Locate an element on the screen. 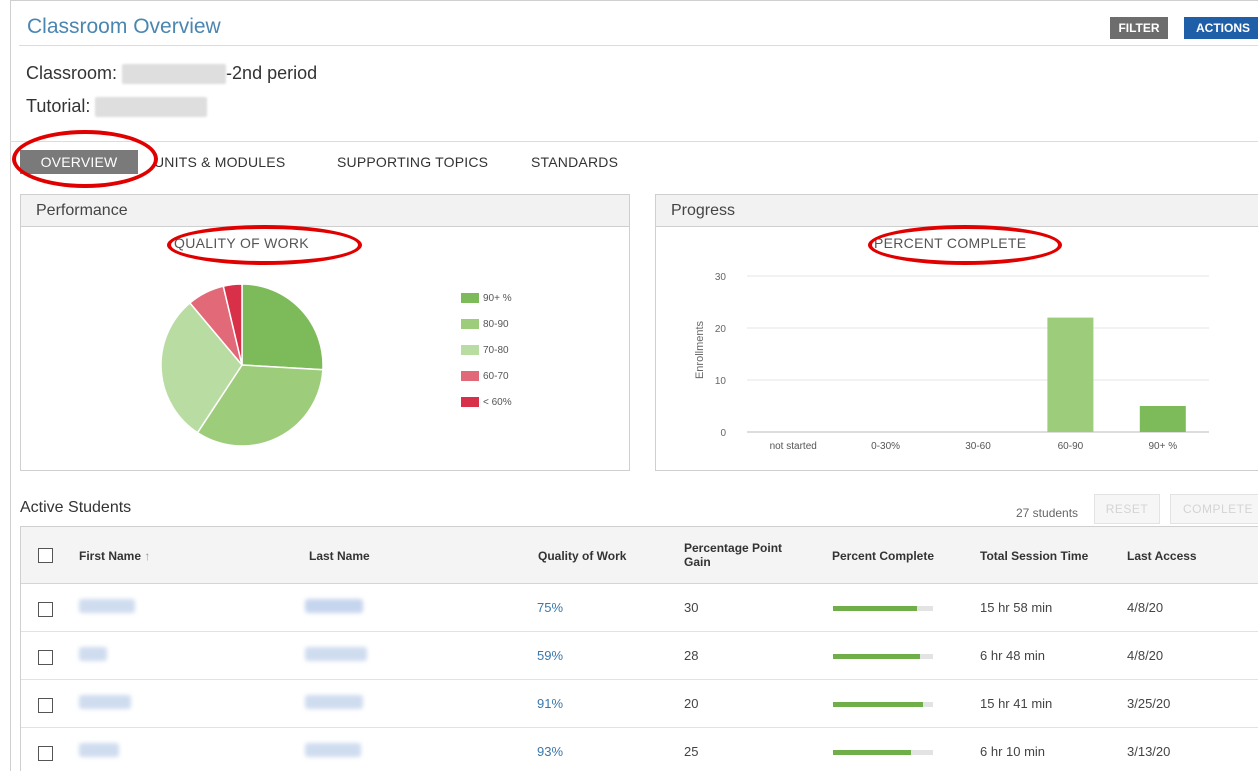 The image size is (1258, 771). legend-item: 90+ % is located at coordinates (486, 298).